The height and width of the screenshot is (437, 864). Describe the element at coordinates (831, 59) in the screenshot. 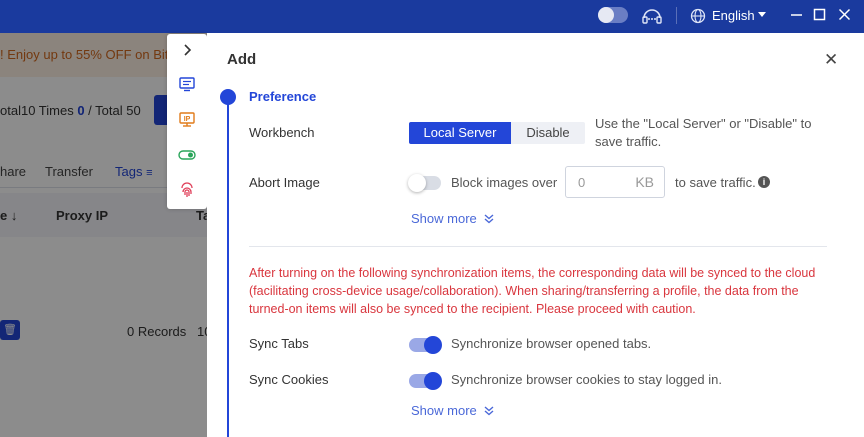

I see `close-icon: ✕` at that location.